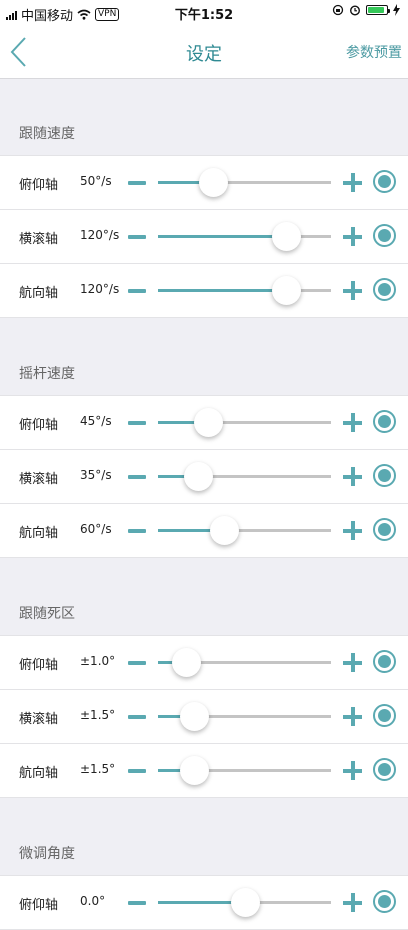 The height and width of the screenshot is (930, 408). I want to click on battery-icon, so click(378, 10).